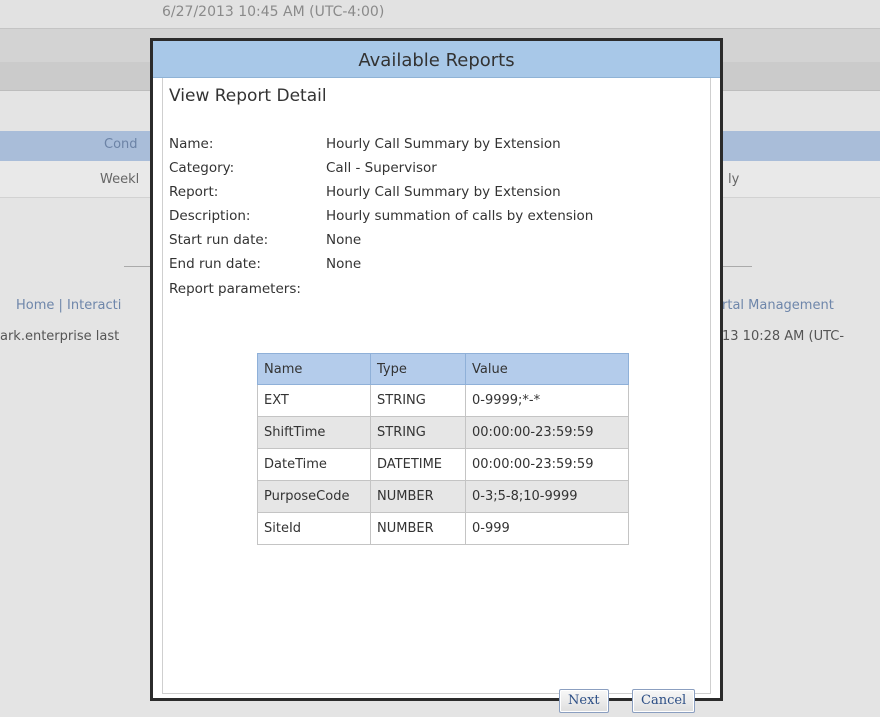 Image resolution: width=880 pixels, height=717 pixels. I want to click on param-name: ShiftTime, so click(314, 432).